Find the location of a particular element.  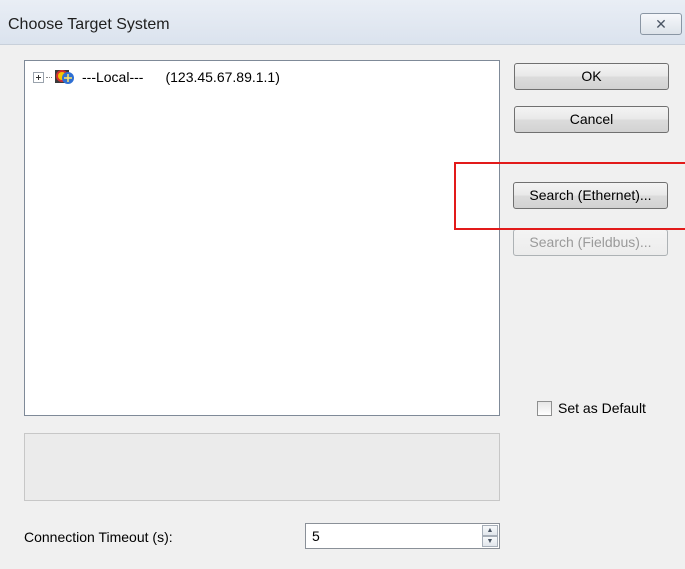

dialog-title: Choose Target System is located at coordinates (89, 24).